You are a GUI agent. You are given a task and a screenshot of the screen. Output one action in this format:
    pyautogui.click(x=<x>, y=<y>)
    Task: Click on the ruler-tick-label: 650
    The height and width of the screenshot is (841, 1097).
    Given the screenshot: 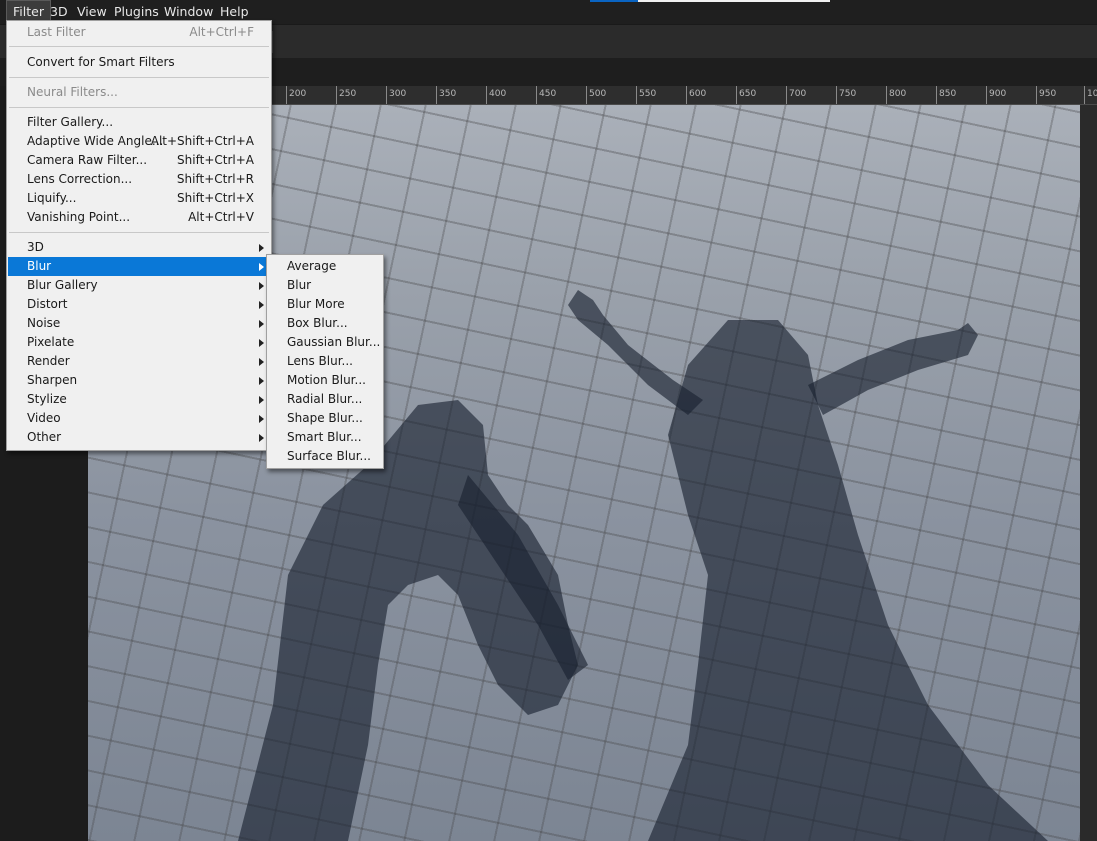 What is the action you would take?
    pyautogui.click(x=748, y=94)
    